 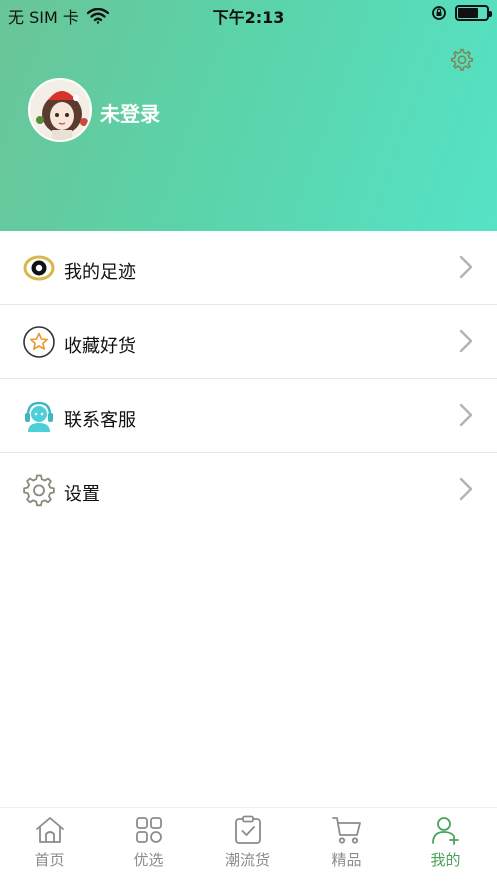 I want to click on gear-icon, so click(x=39, y=490).